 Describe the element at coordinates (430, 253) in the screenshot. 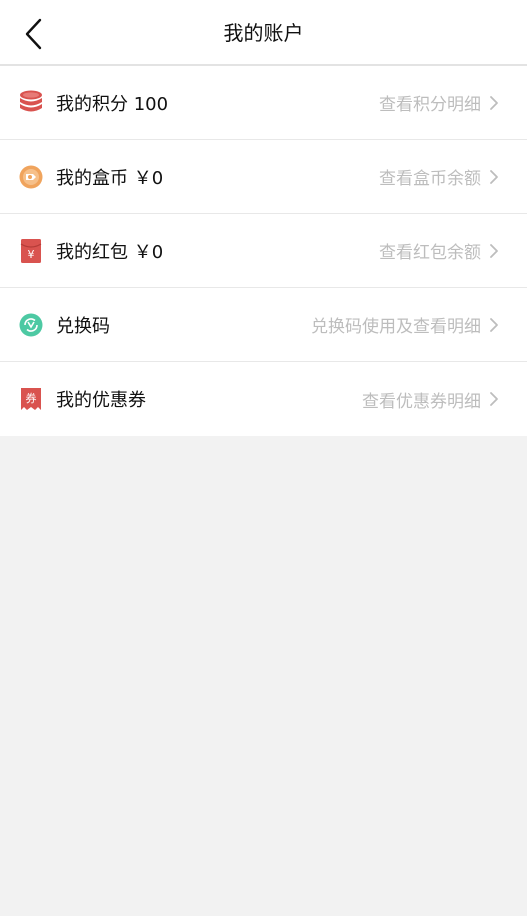

I see `red-envelope-detail-link: 查看红包余额` at that location.